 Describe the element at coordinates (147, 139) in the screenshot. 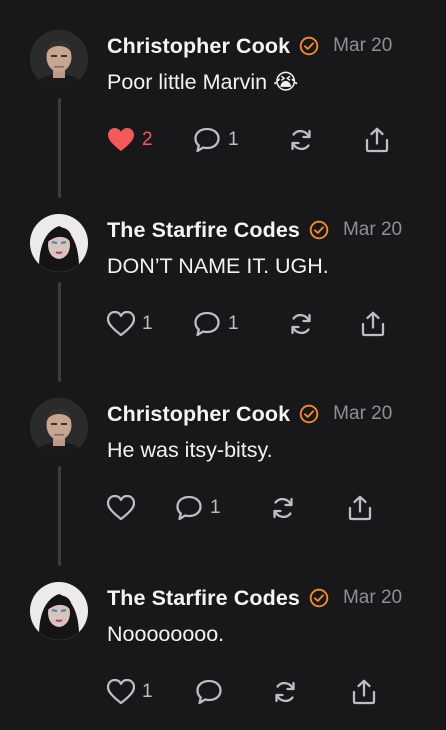

I see `like-count: 2` at that location.